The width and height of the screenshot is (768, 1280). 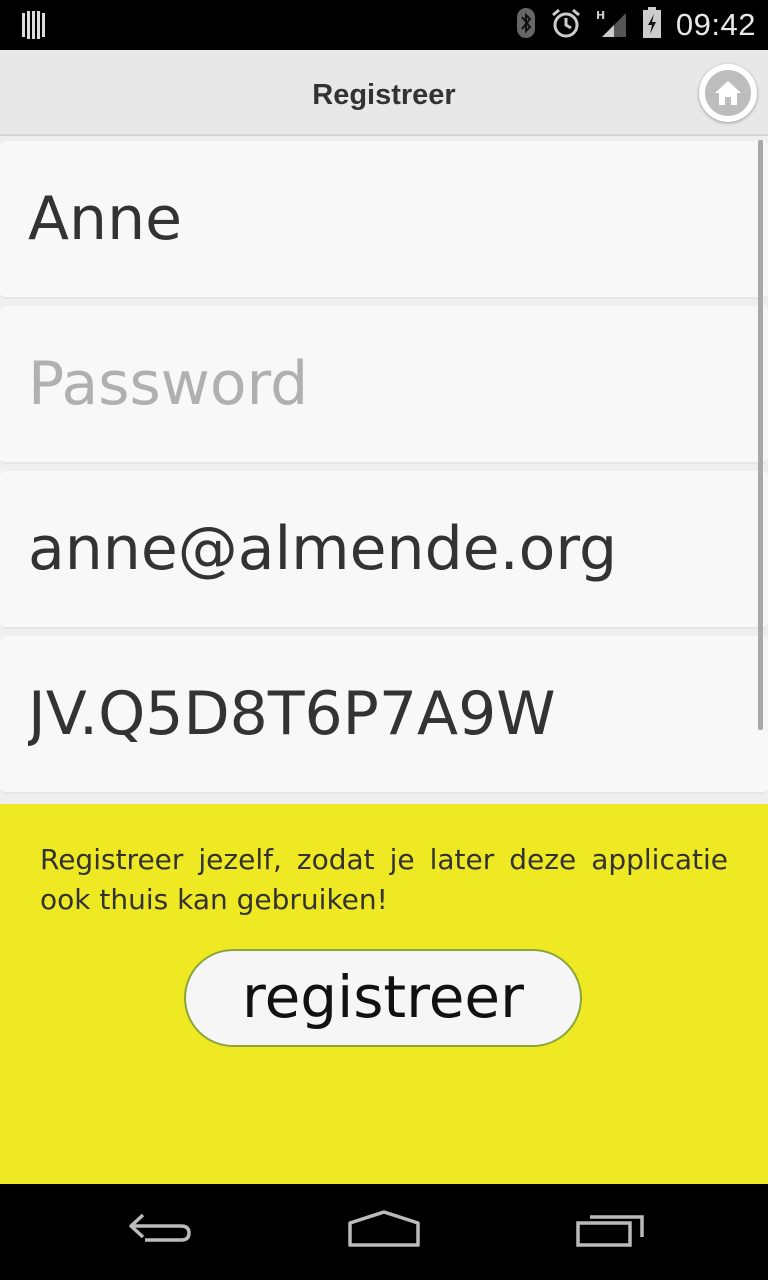 What do you see at coordinates (378, 384) in the screenshot?
I see `password-input` at bounding box center [378, 384].